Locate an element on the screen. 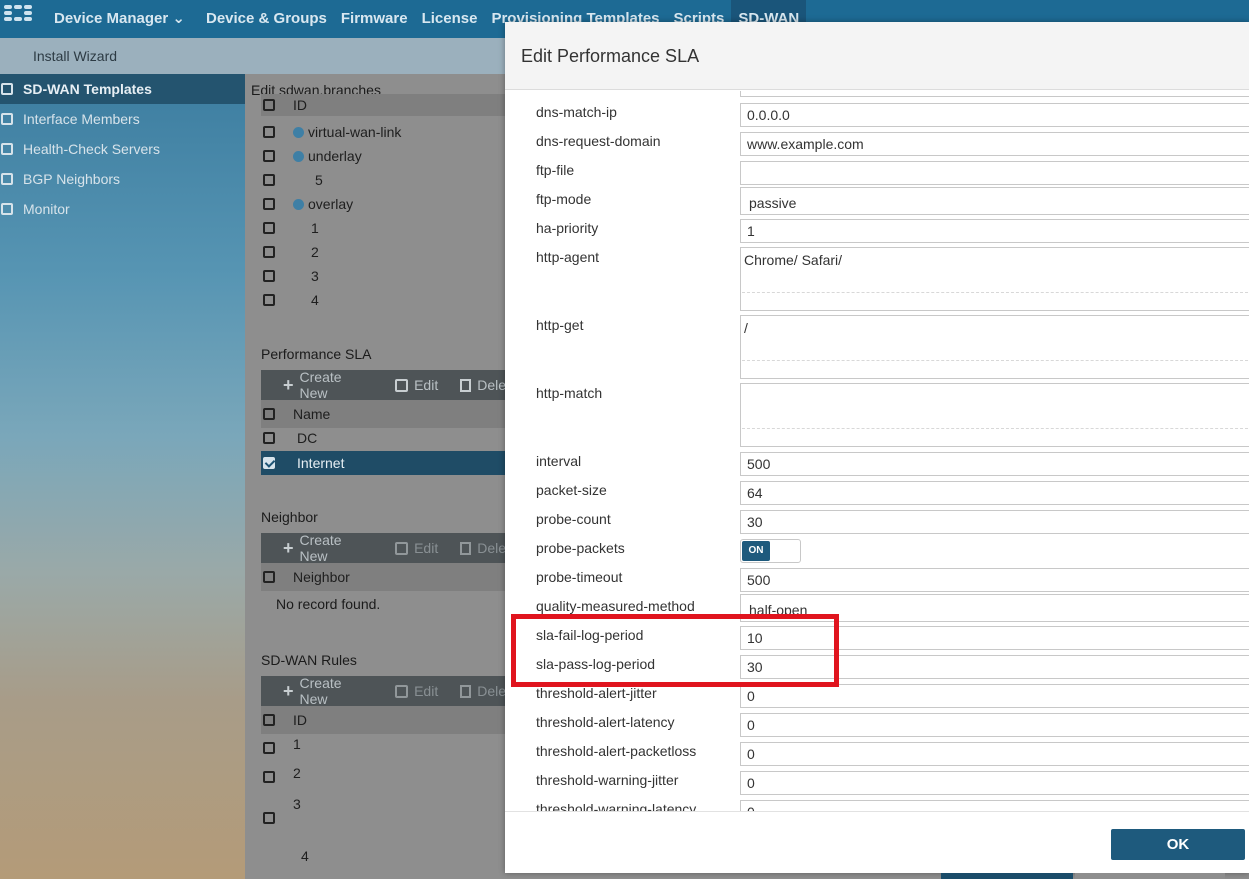  dns-match-ip-input: 0.0.0.0 is located at coordinates (994, 115).